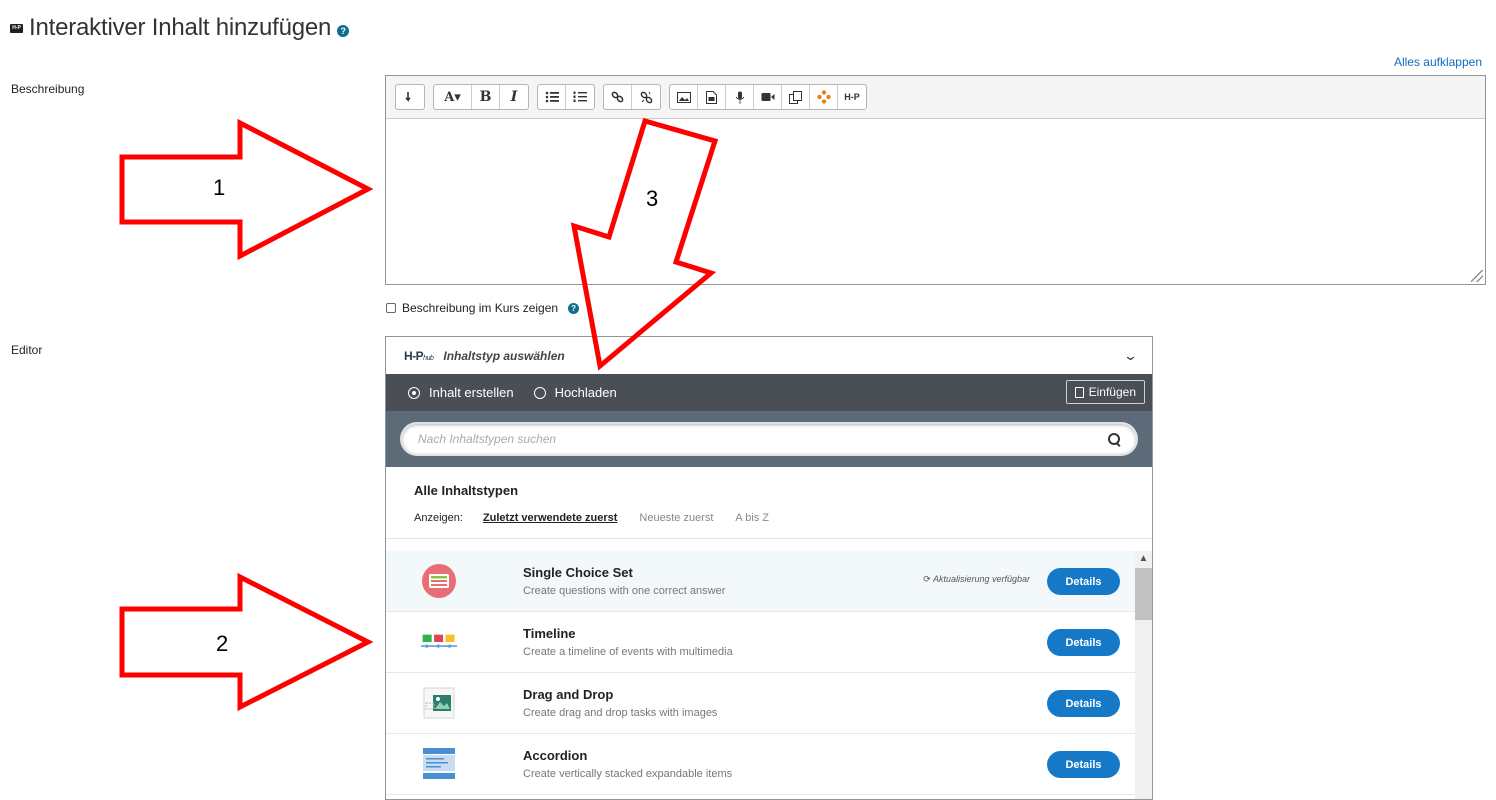  What do you see at coordinates (769, 355) in the screenshot?
I see `hub-header: H-Phub Inhaltstyp auswählen ⌄` at bounding box center [769, 355].